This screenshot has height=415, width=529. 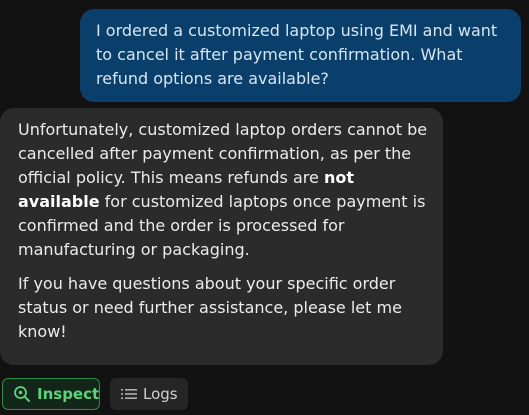 I want to click on magnifier-icon, so click(x=22, y=394).